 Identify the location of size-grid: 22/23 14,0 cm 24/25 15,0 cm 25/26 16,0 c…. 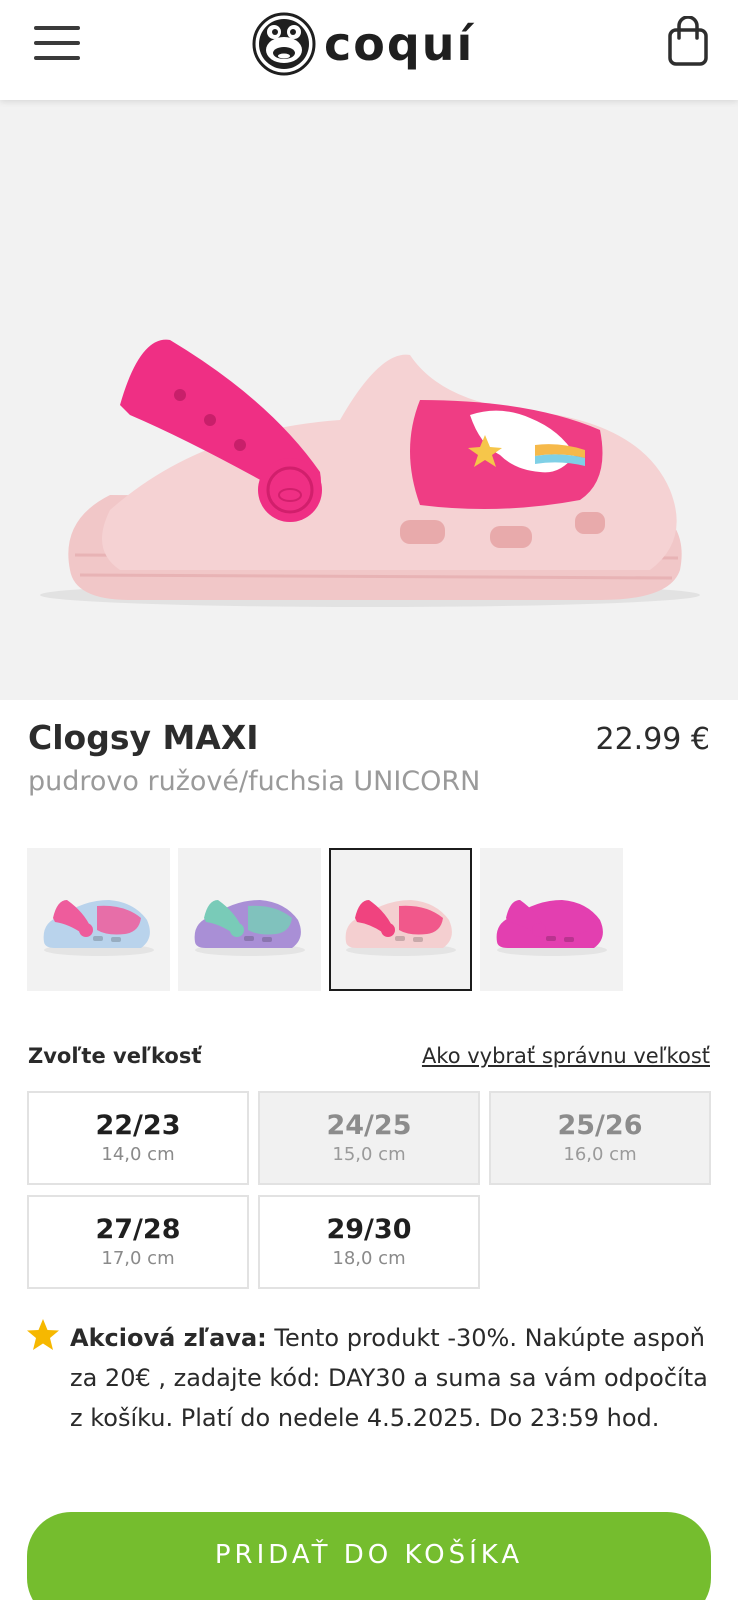
(369, 1190).